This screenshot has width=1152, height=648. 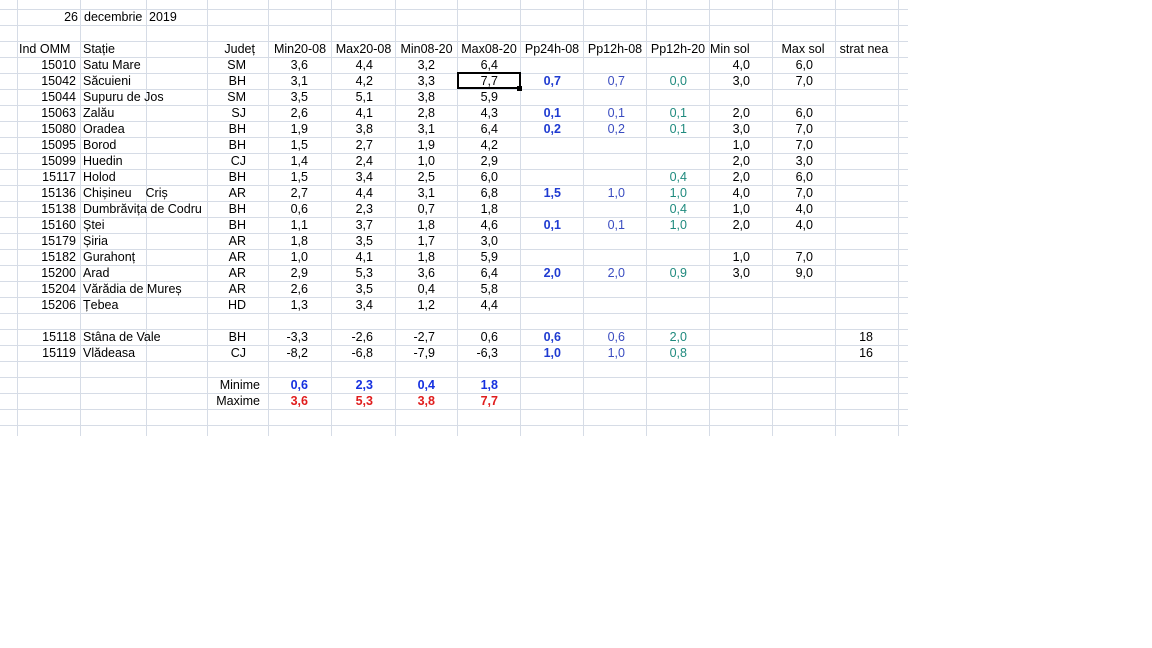 What do you see at coordinates (415, 257) in the screenshot?
I see `cell-min0820: 1,8` at bounding box center [415, 257].